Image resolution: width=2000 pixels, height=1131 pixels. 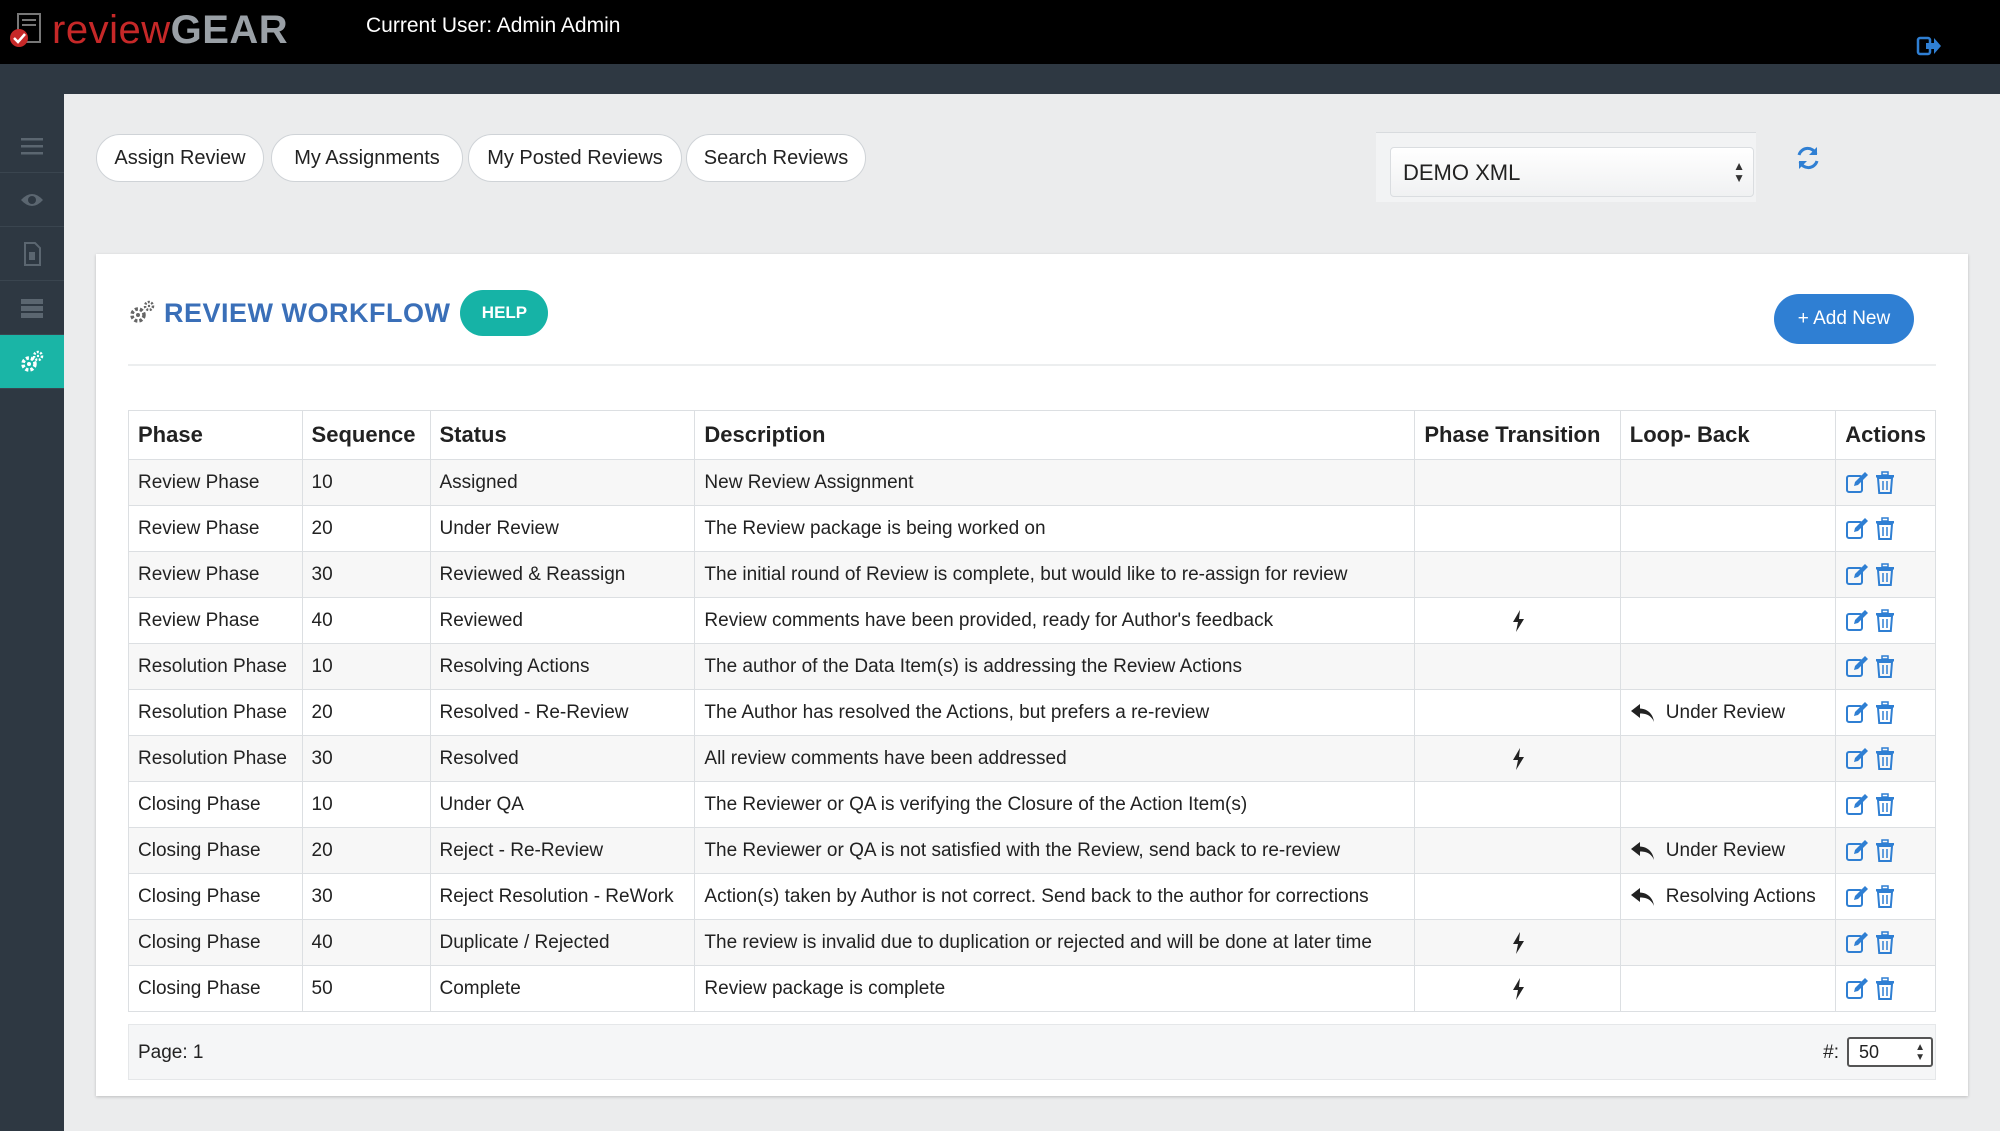 What do you see at coordinates (148, 30) in the screenshot?
I see `app-logo: reviewGEAR` at bounding box center [148, 30].